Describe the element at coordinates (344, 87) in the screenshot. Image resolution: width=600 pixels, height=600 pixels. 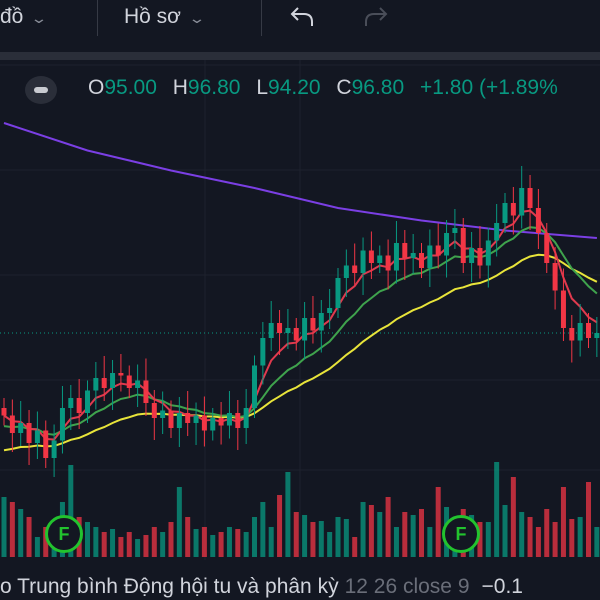
I see `close-label: C` at that location.